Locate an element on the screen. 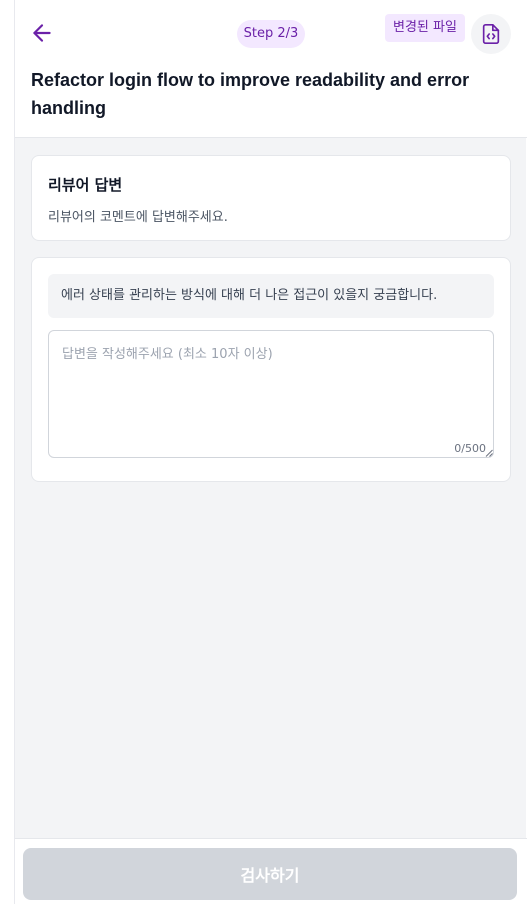 This screenshot has width=527, height=904. char-counter: 0/500 is located at coordinates (470, 448).